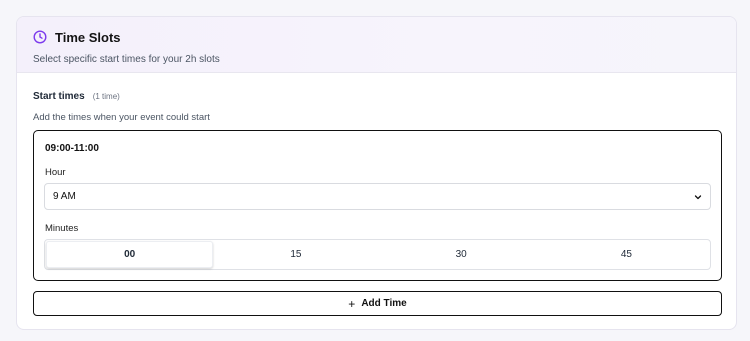 Image resolution: width=750 pixels, height=341 pixels. Describe the element at coordinates (376, 97) in the screenshot. I see `start-times-header: Start times (1 time)` at that location.